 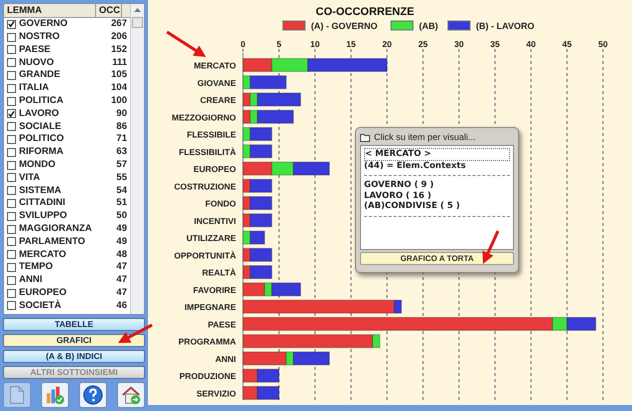 What do you see at coordinates (40, 127) in the screenshot?
I see `lemma-label: SOCIALE` at bounding box center [40, 127].